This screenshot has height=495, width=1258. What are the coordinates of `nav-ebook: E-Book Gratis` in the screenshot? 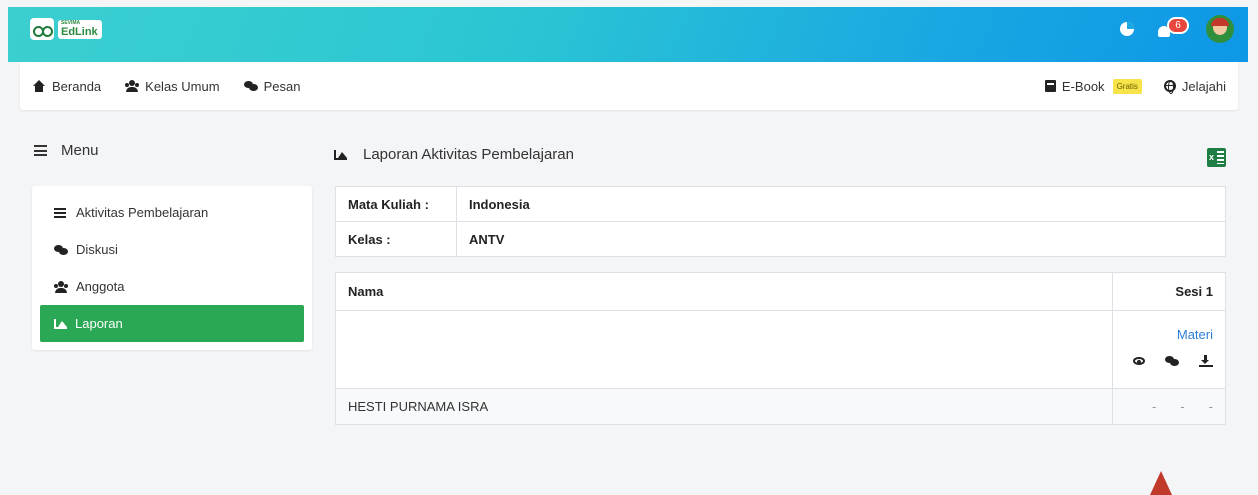 It's located at (1093, 86).